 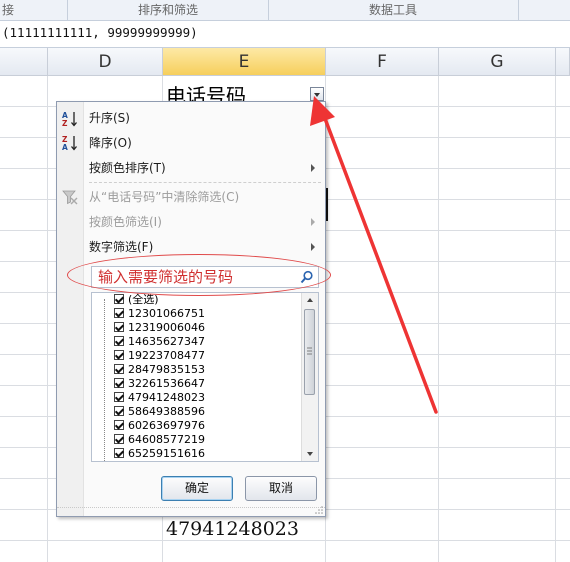 What do you see at coordinates (24, 62) in the screenshot?
I see `column-header-c` at bounding box center [24, 62].